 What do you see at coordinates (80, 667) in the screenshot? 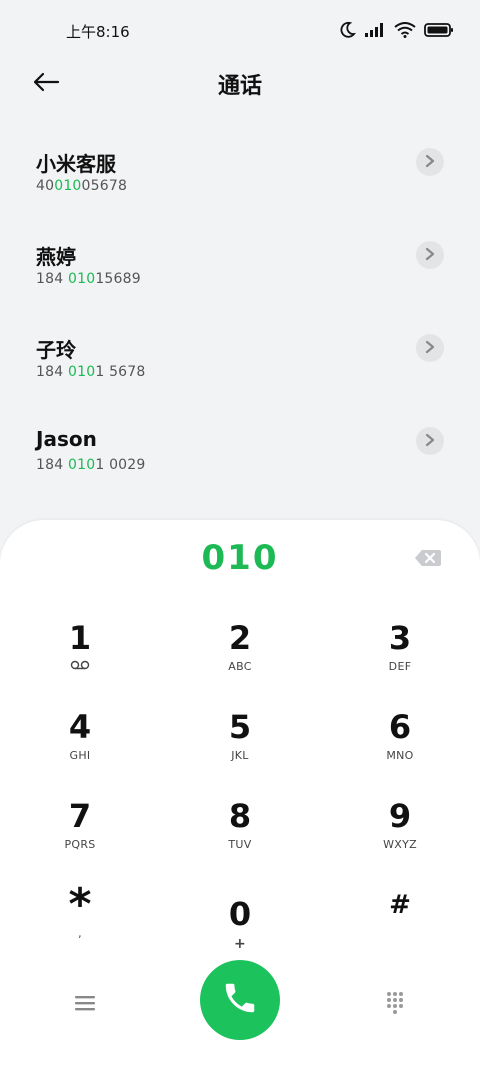
I see `voicemail-icon` at bounding box center [80, 667].